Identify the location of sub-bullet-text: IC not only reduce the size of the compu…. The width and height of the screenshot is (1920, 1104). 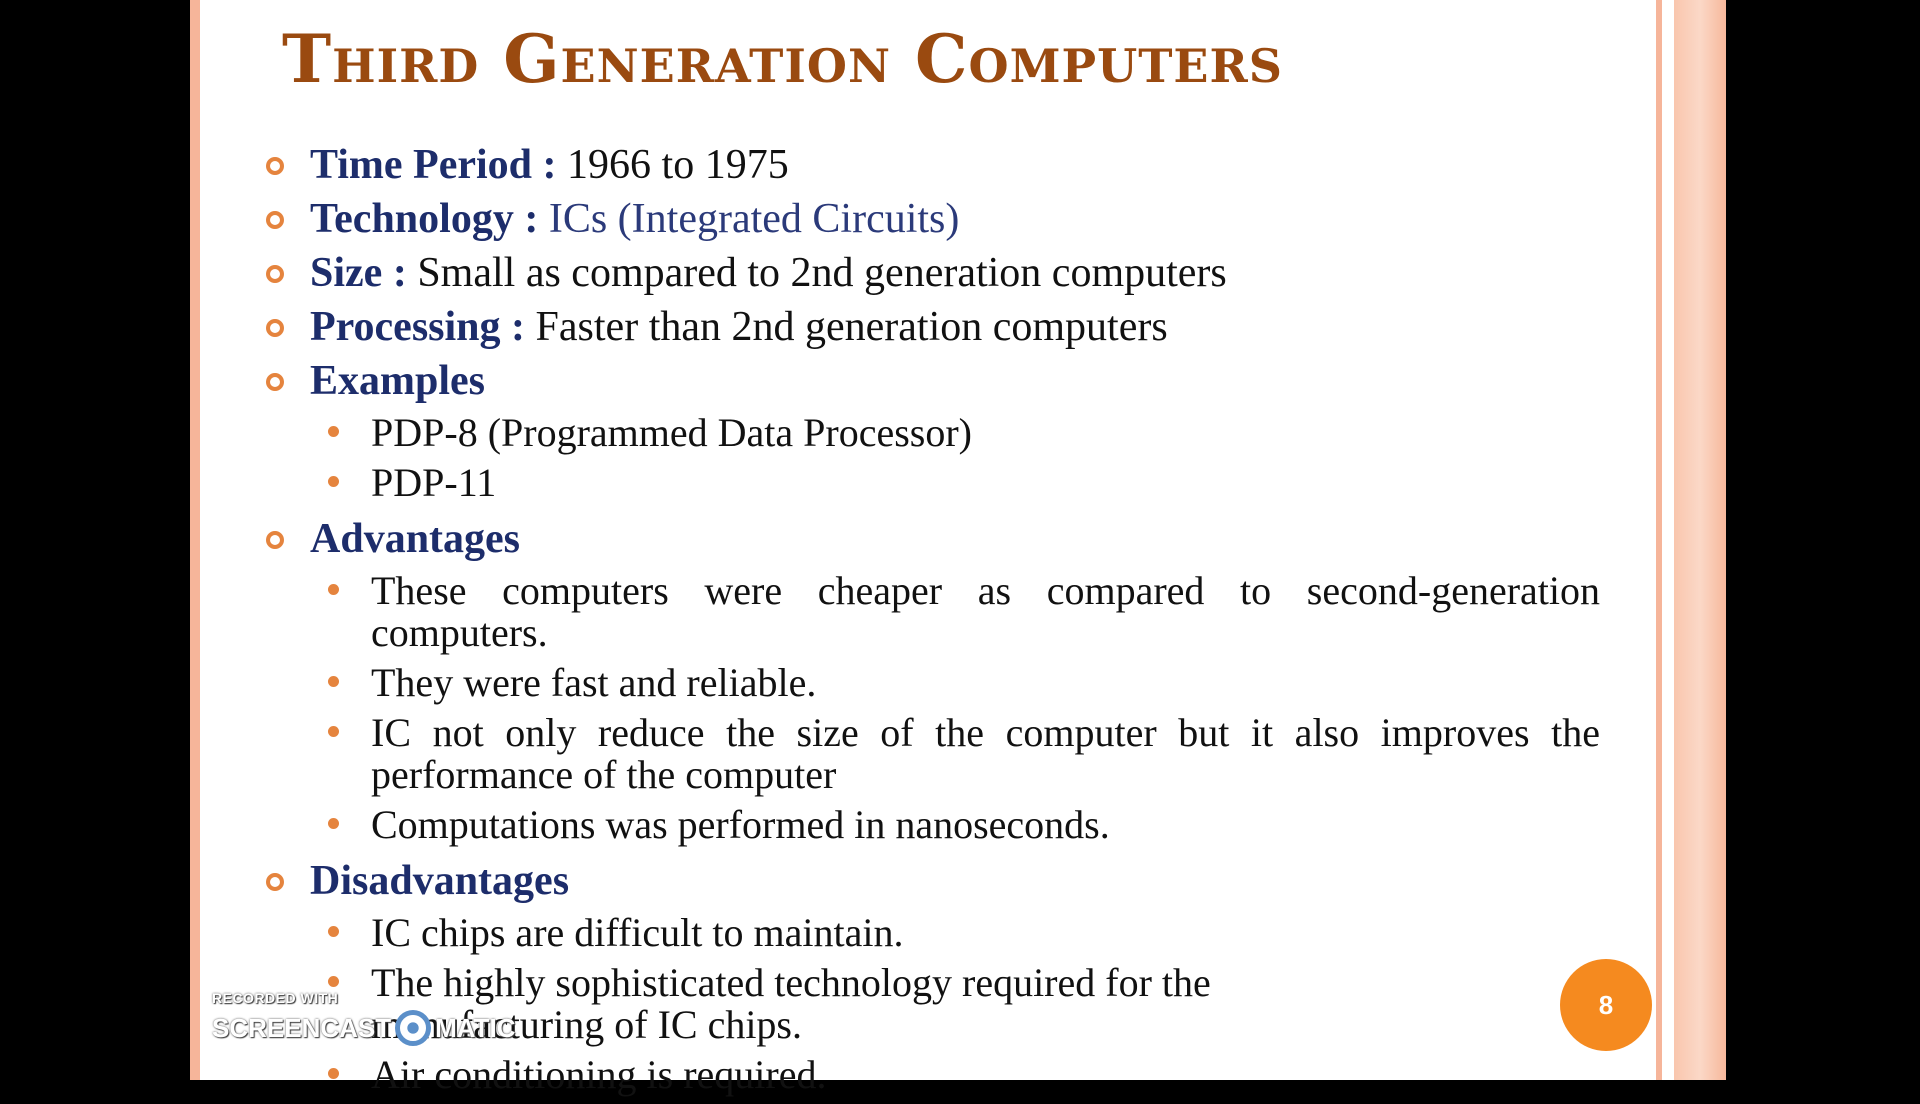
(985, 753).